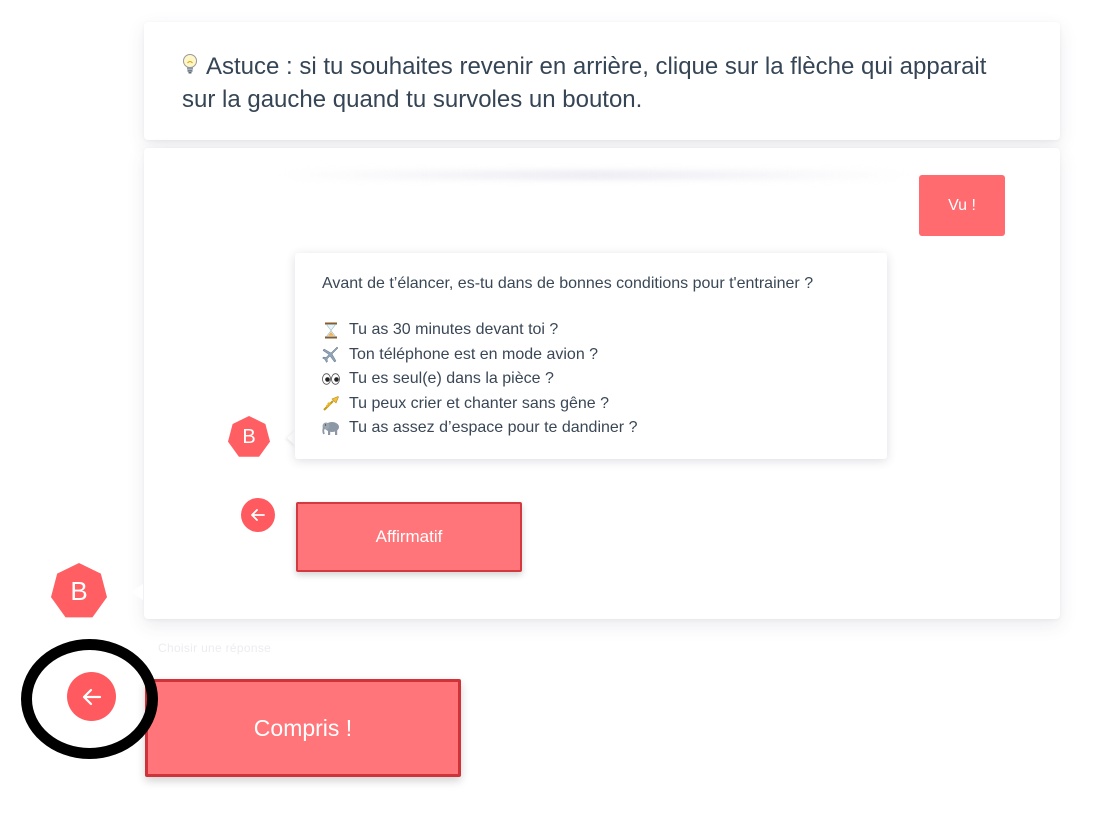 The width and height of the screenshot is (1094, 818). What do you see at coordinates (451, 379) in the screenshot?
I see `checklist-text: Tu es seul(e) dans la pièce ?` at bounding box center [451, 379].